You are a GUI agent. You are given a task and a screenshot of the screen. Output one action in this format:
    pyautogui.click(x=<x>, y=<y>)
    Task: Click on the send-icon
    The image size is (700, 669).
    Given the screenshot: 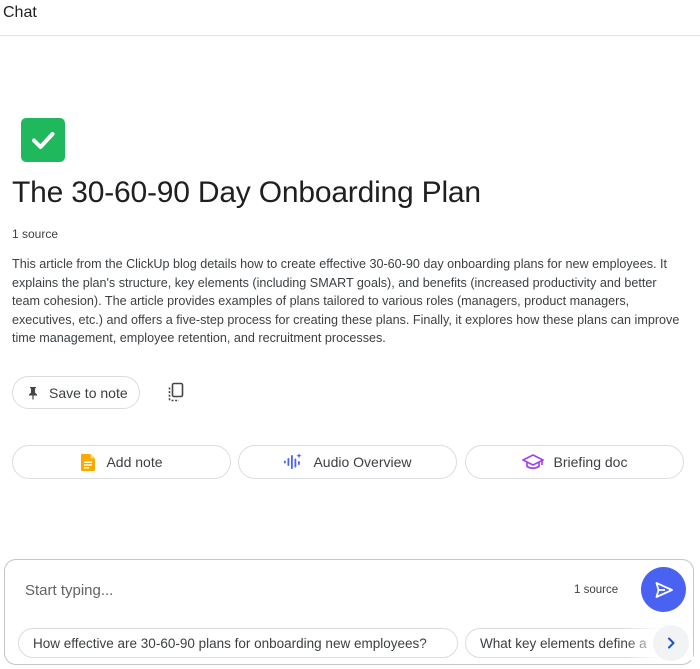 What is the action you would take?
    pyautogui.click(x=664, y=589)
    